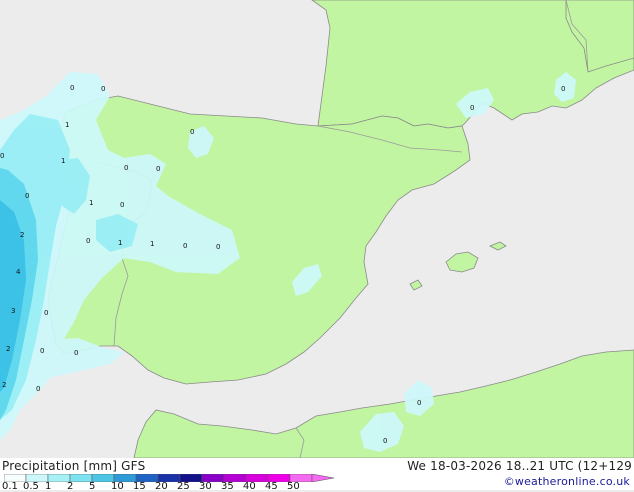 This screenshot has width=634, height=492. I want to click on legend-label: 0.5, so click(31, 486).